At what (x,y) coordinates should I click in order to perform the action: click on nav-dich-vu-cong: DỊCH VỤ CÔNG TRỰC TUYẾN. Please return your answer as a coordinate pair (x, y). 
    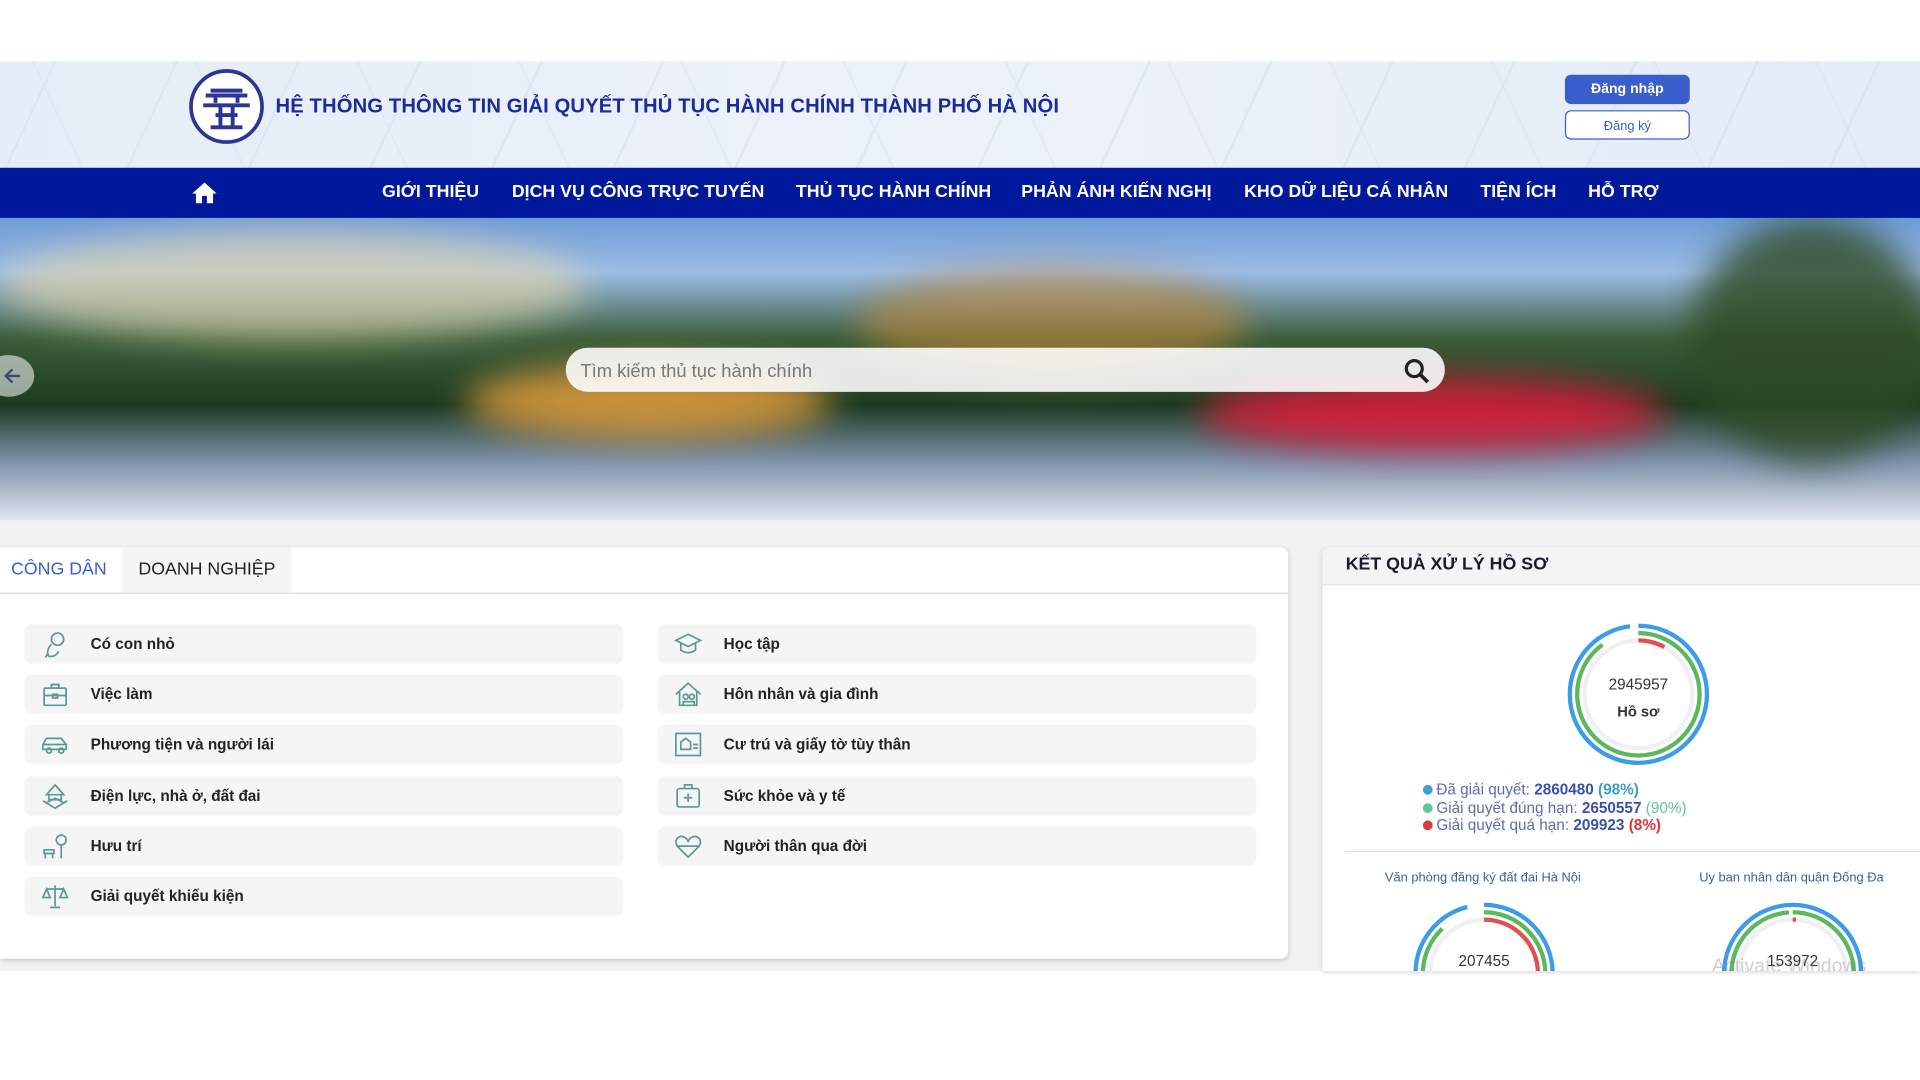
    Looking at the image, I should click on (638, 193).